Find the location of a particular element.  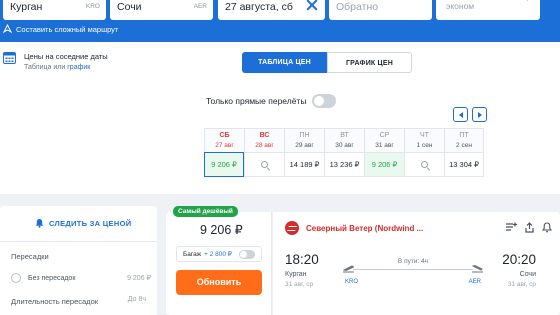

direct-only-filter: Только прямые перелёты is located at coordinates (271, 101).